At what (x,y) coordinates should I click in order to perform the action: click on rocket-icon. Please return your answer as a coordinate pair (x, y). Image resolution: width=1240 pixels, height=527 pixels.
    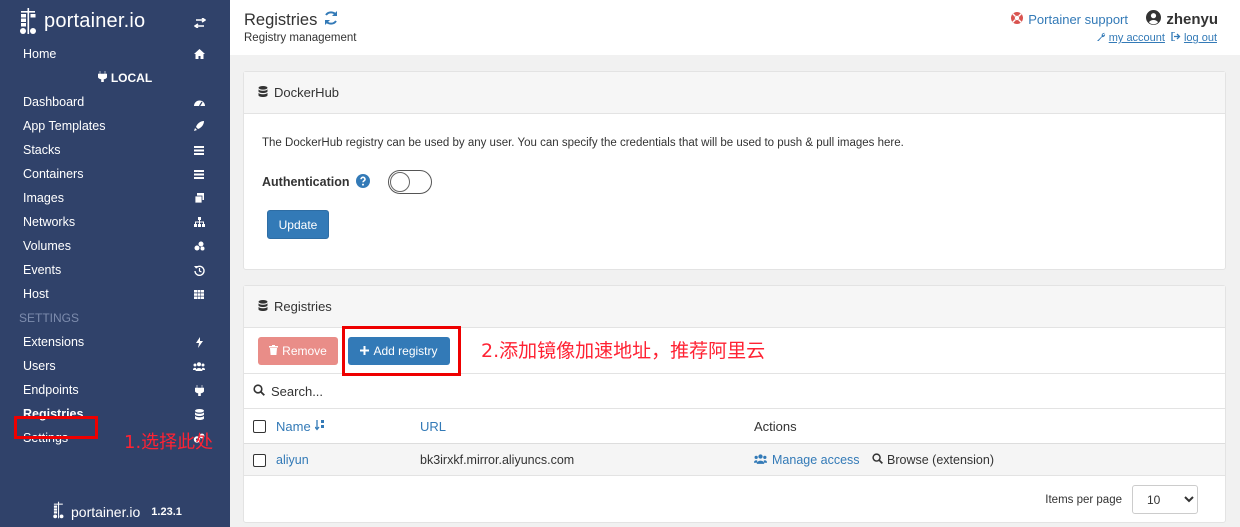
    Looking at the image, I should click on (199, 126).